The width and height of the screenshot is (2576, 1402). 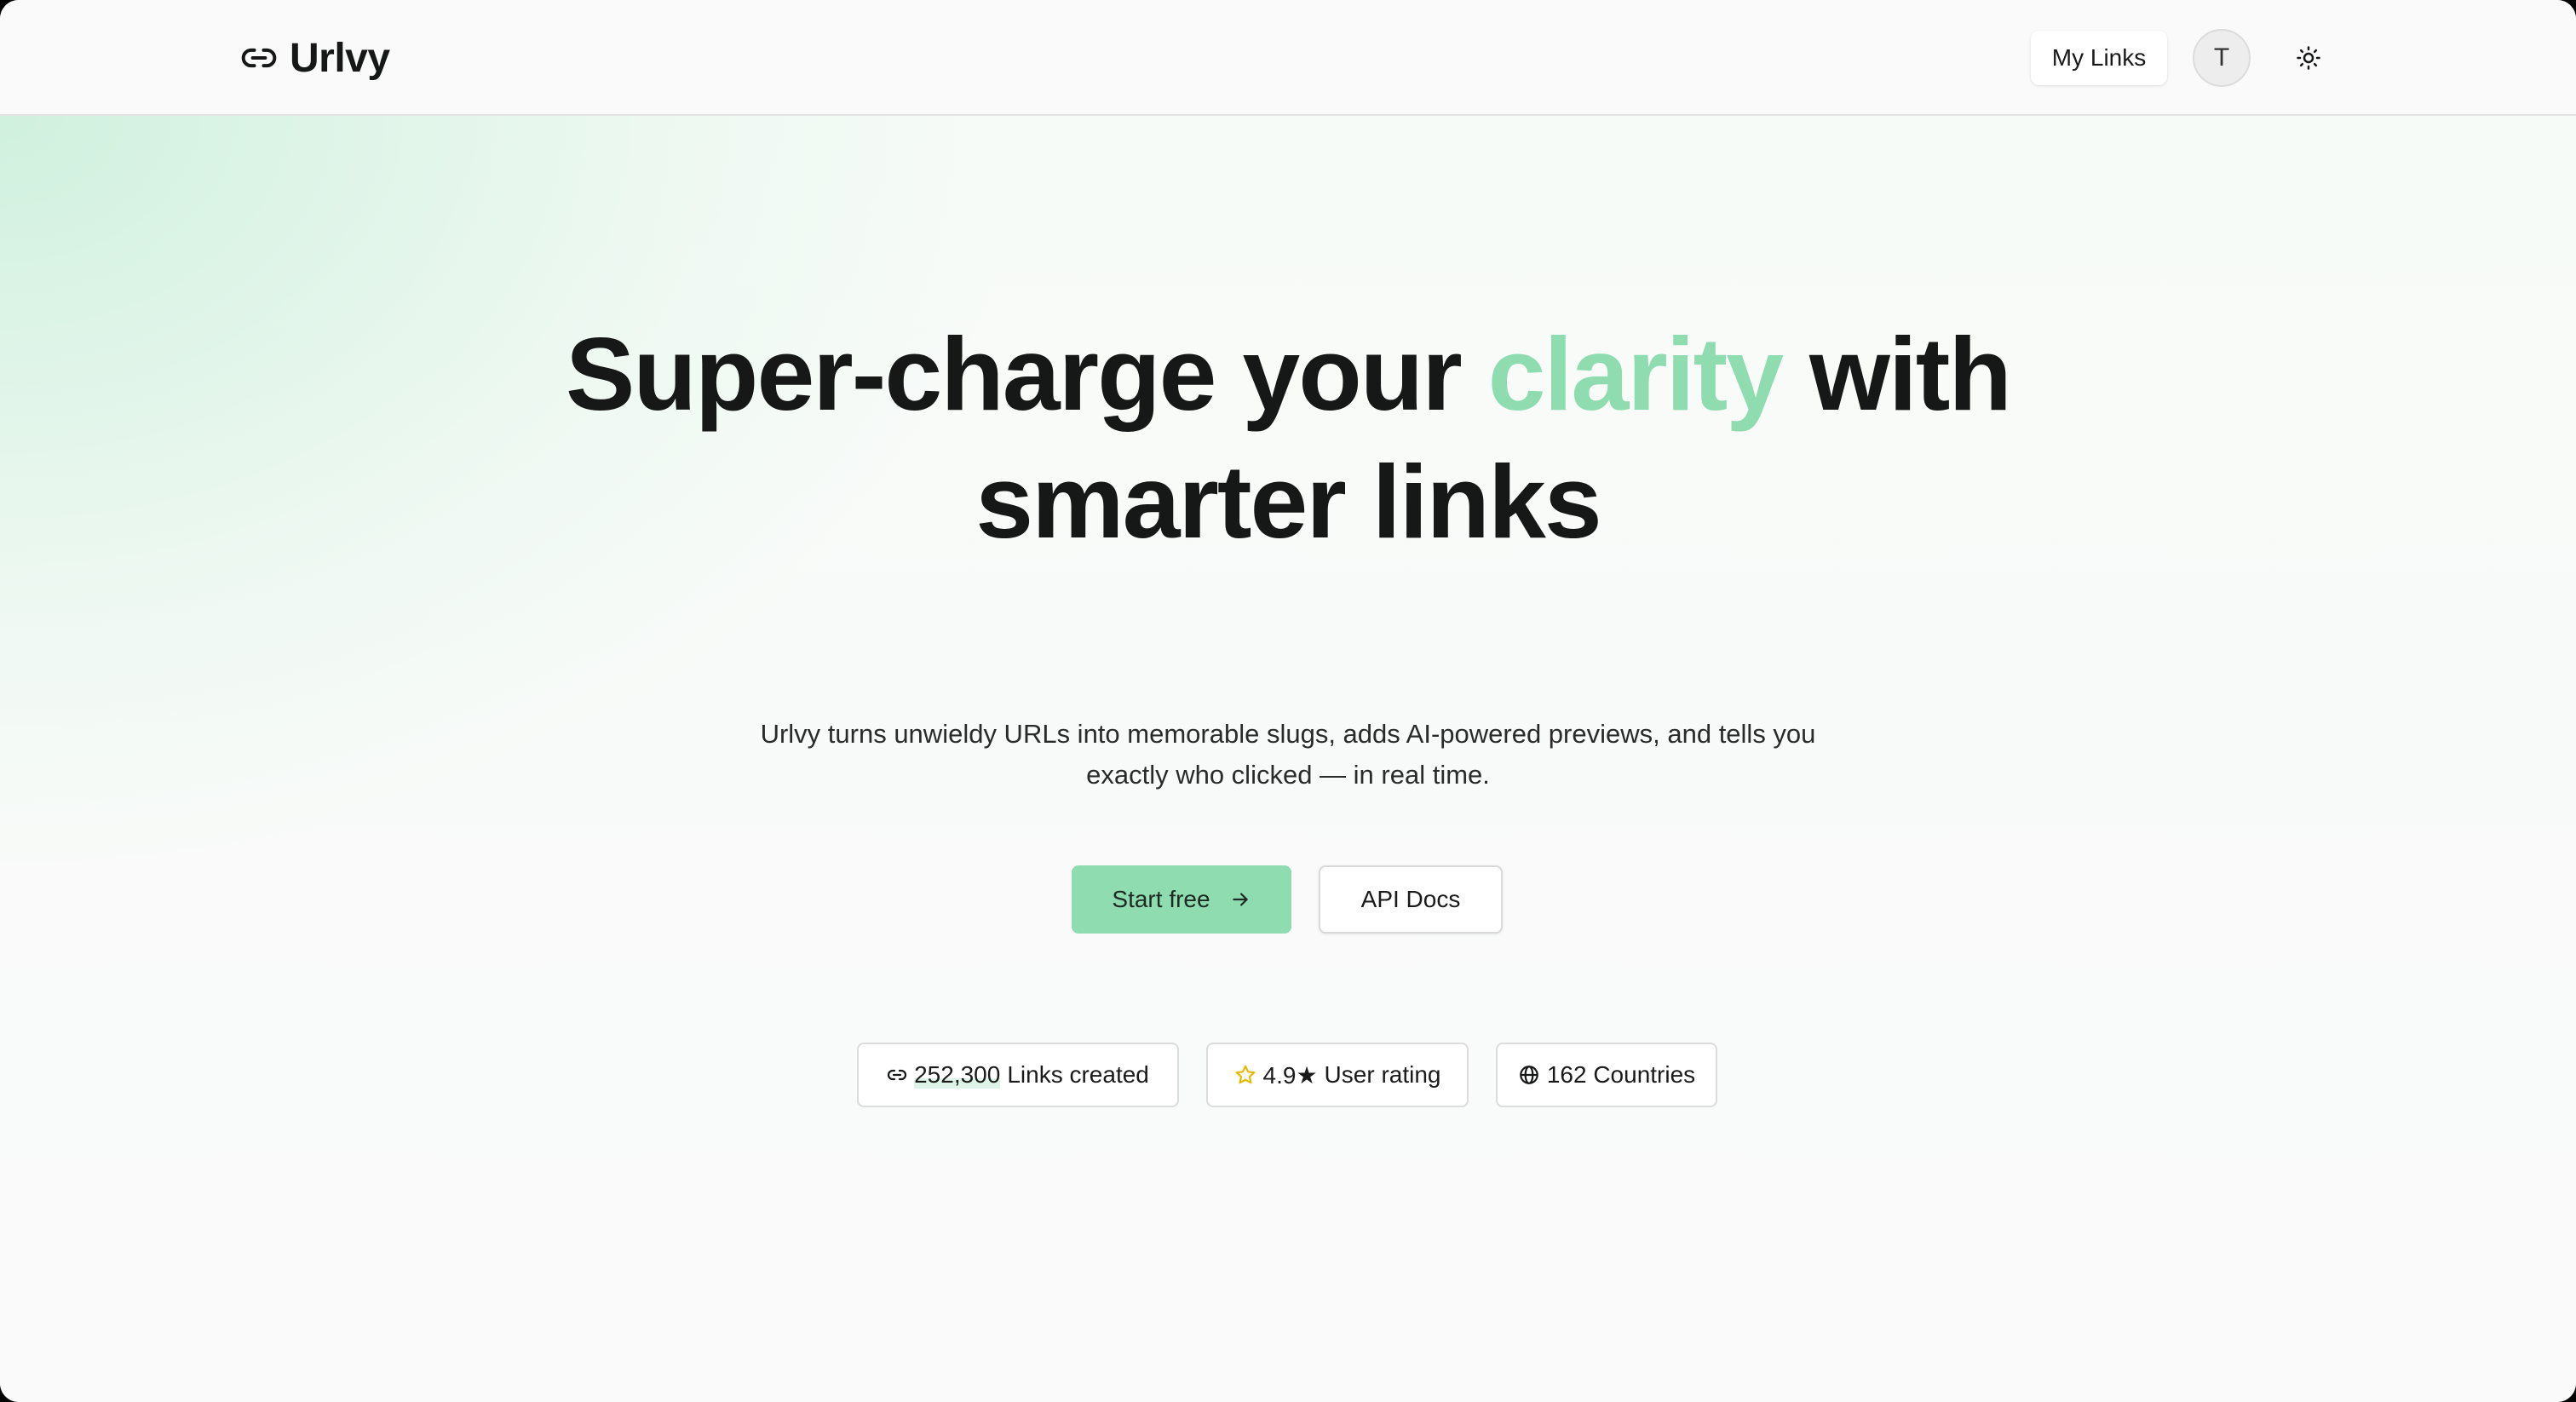 What do you see at coordinates (2222, 58) in the screenshot?
I see `user-avatar: T` at bounding box center [2222, 58].